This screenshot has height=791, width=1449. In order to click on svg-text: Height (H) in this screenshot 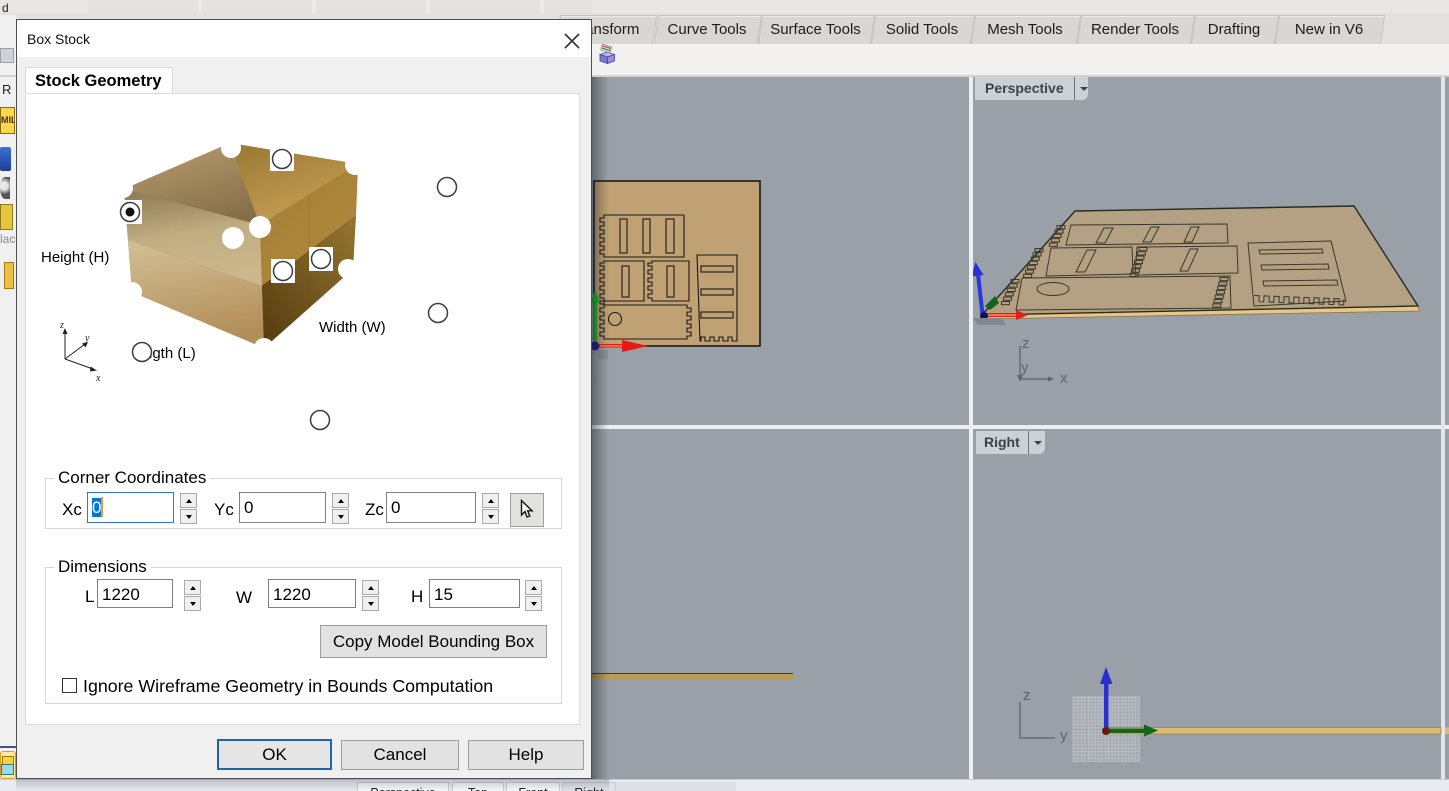, I will do `click(75, 257)`.